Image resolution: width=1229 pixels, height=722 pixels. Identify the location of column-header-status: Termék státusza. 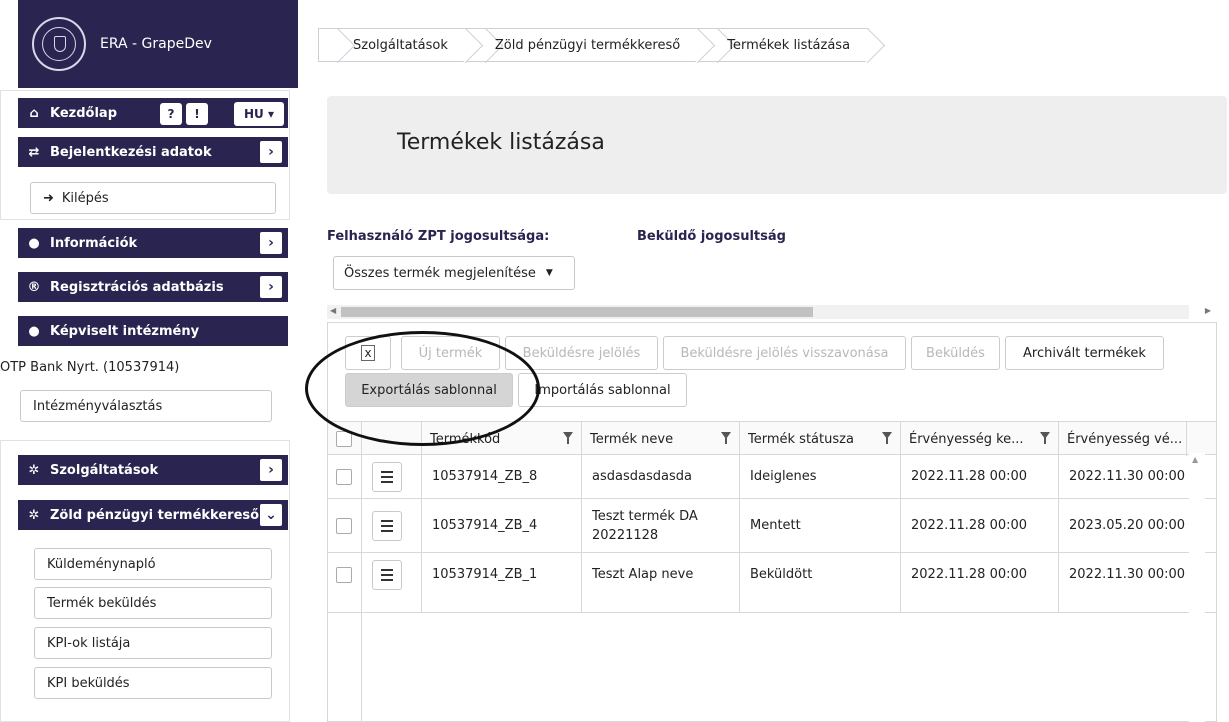
(819, 439).